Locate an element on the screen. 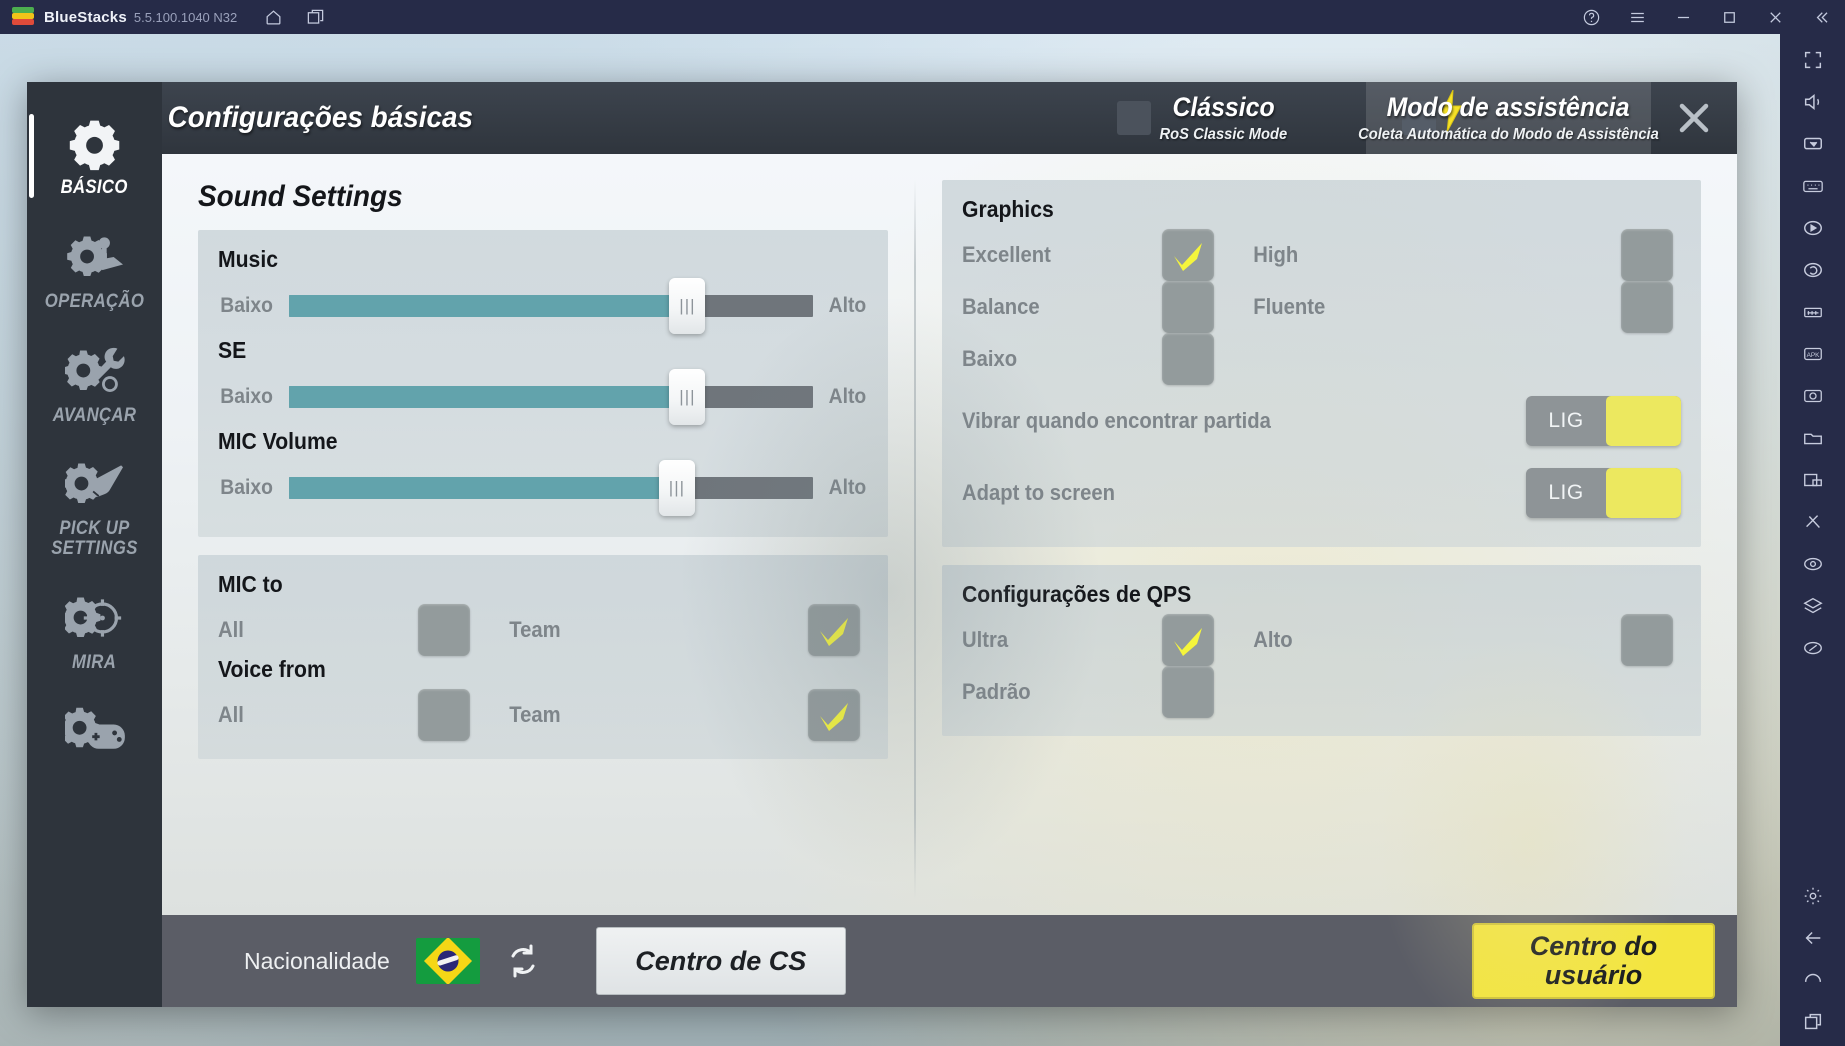  mic-to-all-checkbox is located at coordinates (444, 630).